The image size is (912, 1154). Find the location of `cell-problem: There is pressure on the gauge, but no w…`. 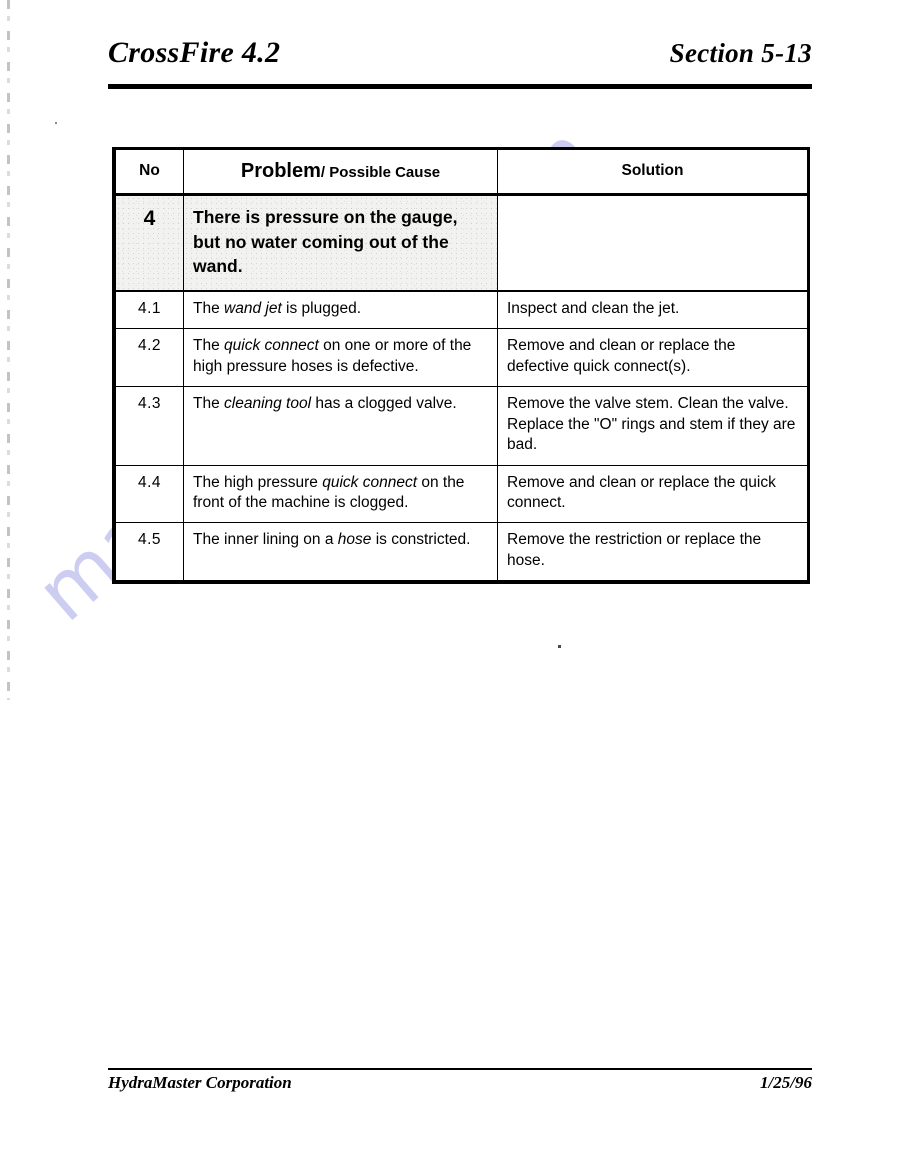

cell-problem: There is pressure on the gauge, but no w… is located at coordinates (340, 243).